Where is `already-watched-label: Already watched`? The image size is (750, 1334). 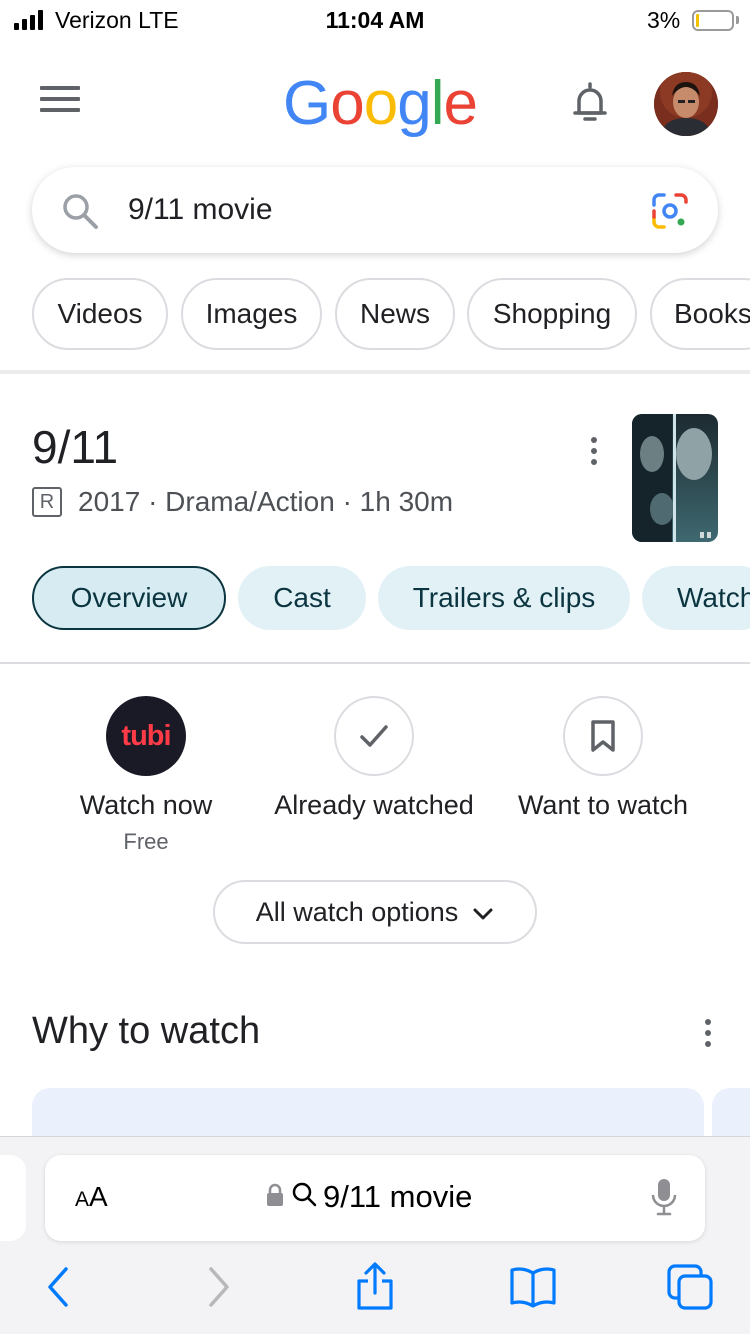
already-watched-label: Already watched is located at coordinates (374, 805).